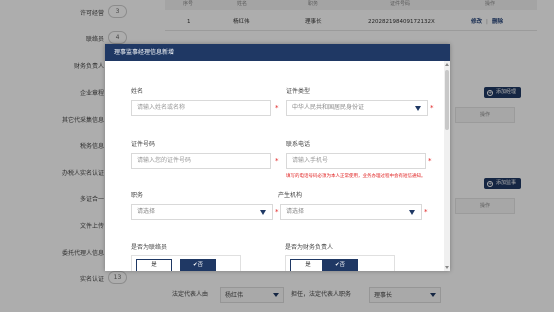  What do you see at coordinates (447, 100) in the screenshot?
I see `scroll-thumb` at bounding box center [447, 100].